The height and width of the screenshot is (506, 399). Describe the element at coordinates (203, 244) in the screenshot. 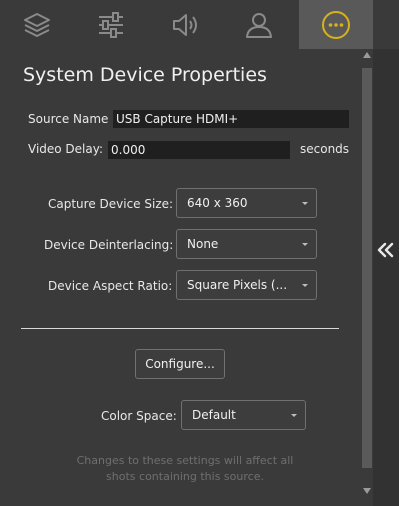

I see `deinterlacing-value: None` at that location.